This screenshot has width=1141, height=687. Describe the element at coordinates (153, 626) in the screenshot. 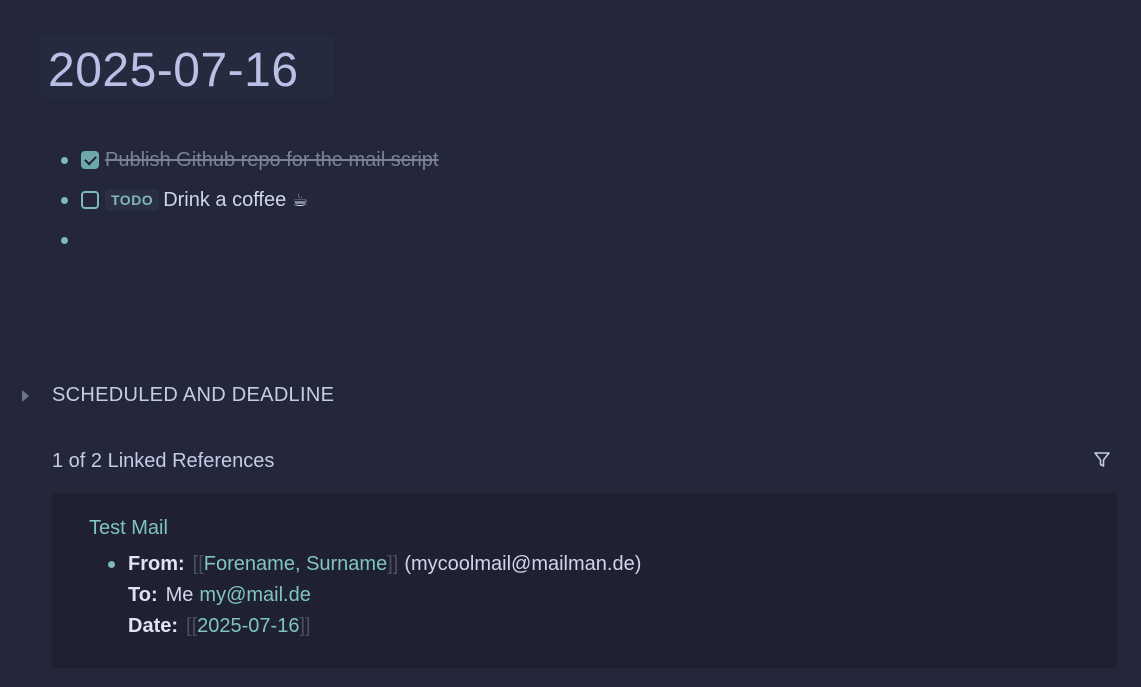

I see `date-key: Date:` at that location.